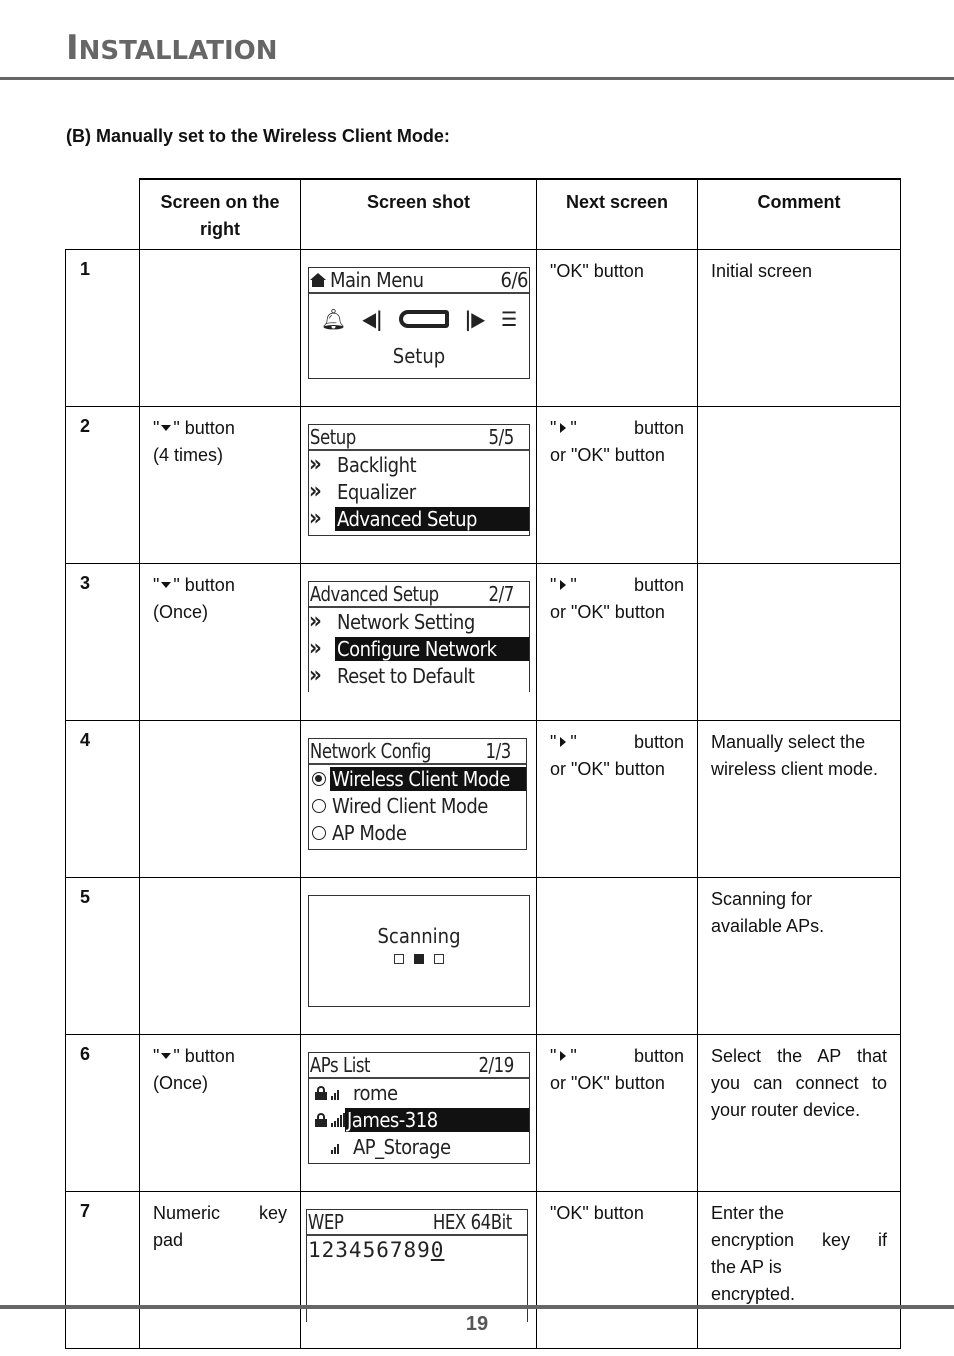  What do you see at coordinates (319, 805) in the screenshot?
I see `radio-unchecked-icon` at bounding box center [319, 805].